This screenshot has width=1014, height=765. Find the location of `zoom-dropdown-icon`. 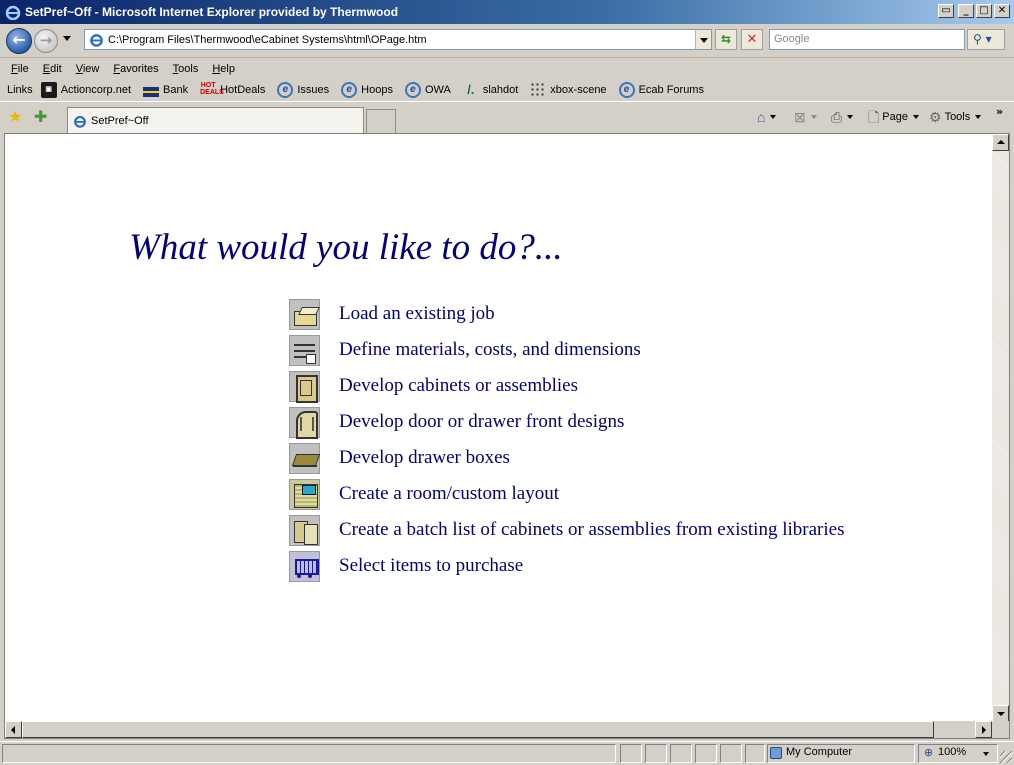

zoom-dropdown-icon is located at coordinates (986, 754).